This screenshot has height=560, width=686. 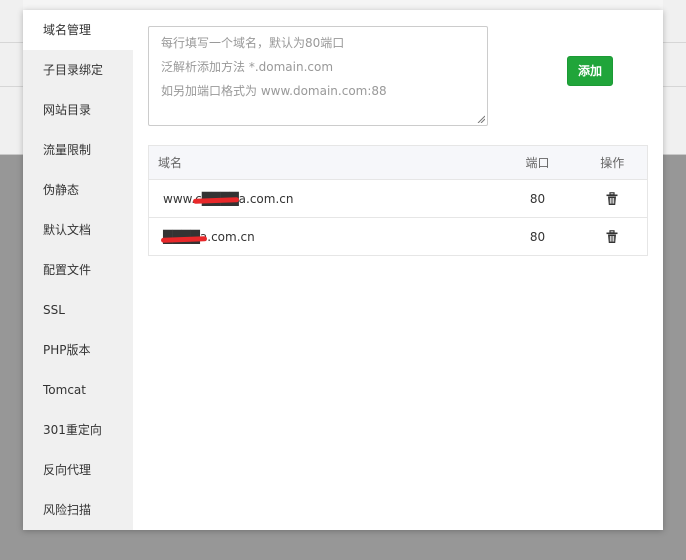 What do you see at coordinates (323, 198) in the screenshot?
I see `domain-cell: www.c████a.com.cn` at bounding box center [323, 198].